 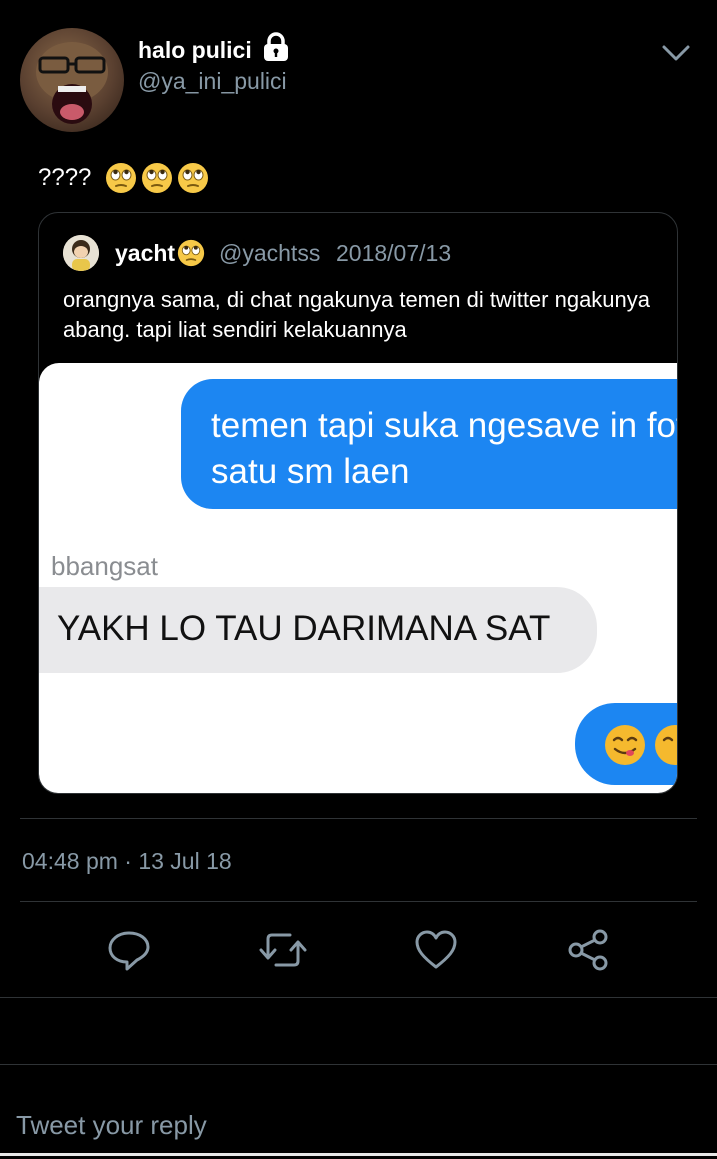 What do you see at coordinates (111, 1125) in the screenshot?
I see `reply-input: Tweet your reply` at bounding box center [111, 1125].